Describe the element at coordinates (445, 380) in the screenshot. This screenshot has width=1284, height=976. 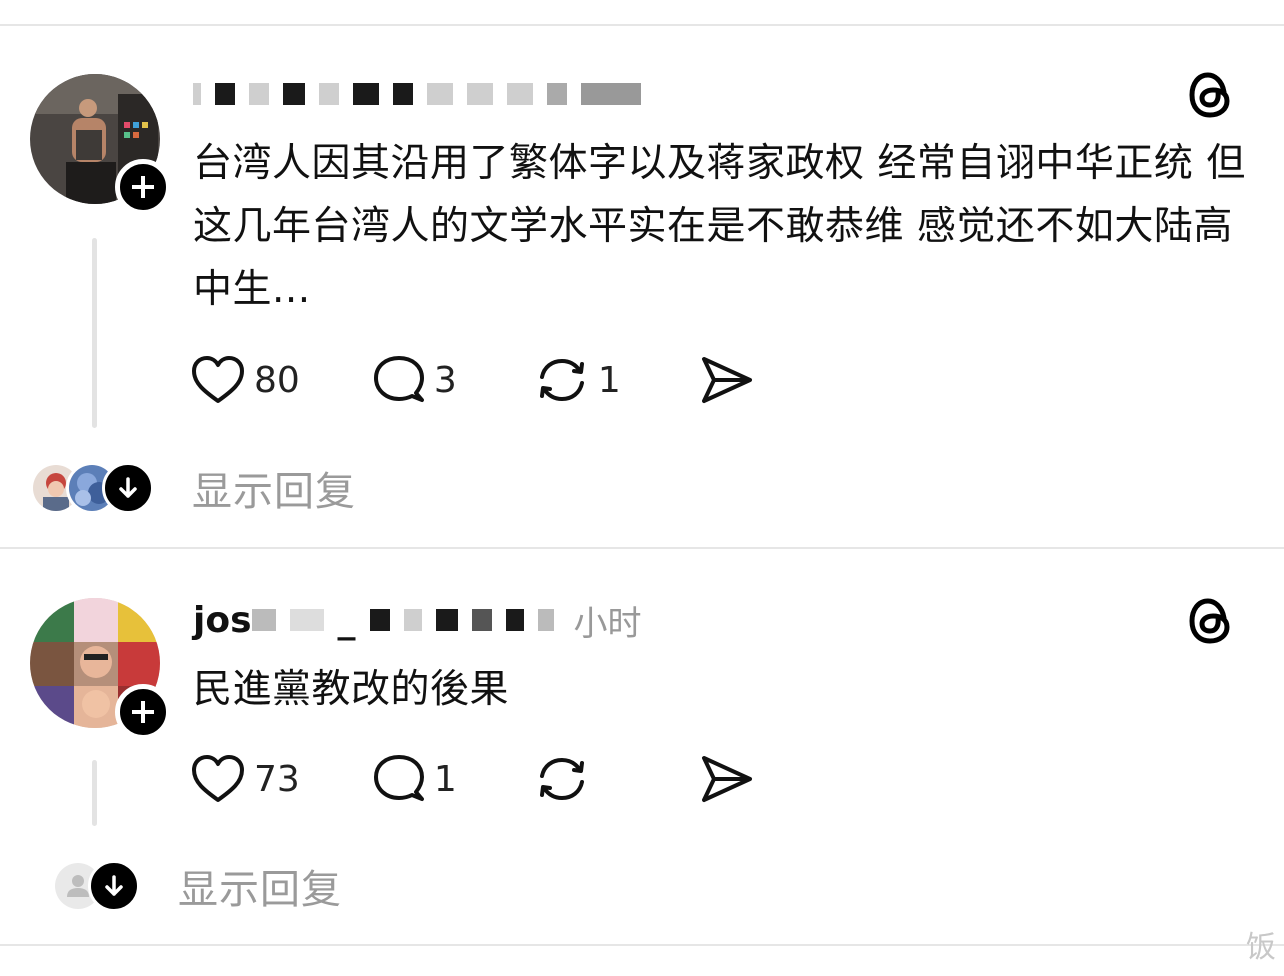
I see `comment-count: 3` at that location.